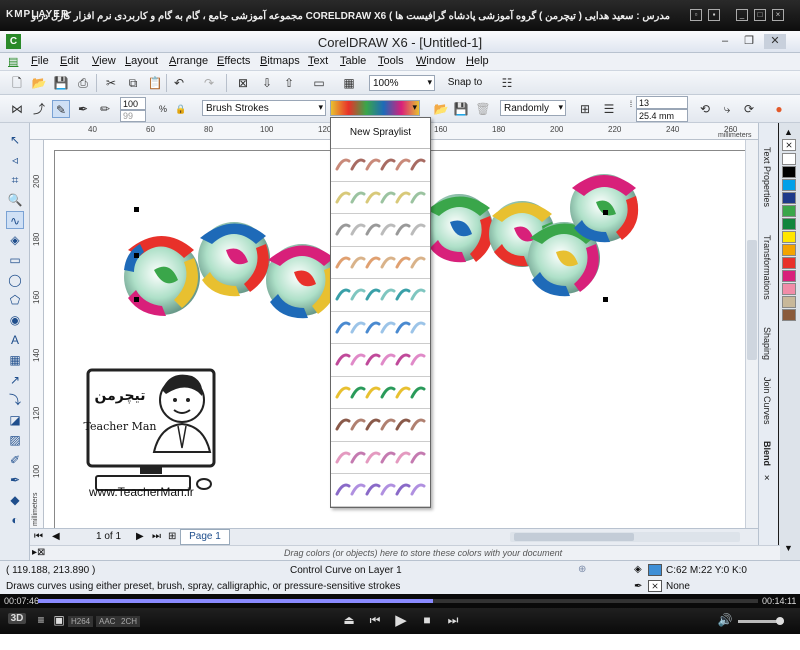 This screenshot has height=650, width=800. I want to click on artistic-media-preset-icon: ⋈, so click(17, 109).